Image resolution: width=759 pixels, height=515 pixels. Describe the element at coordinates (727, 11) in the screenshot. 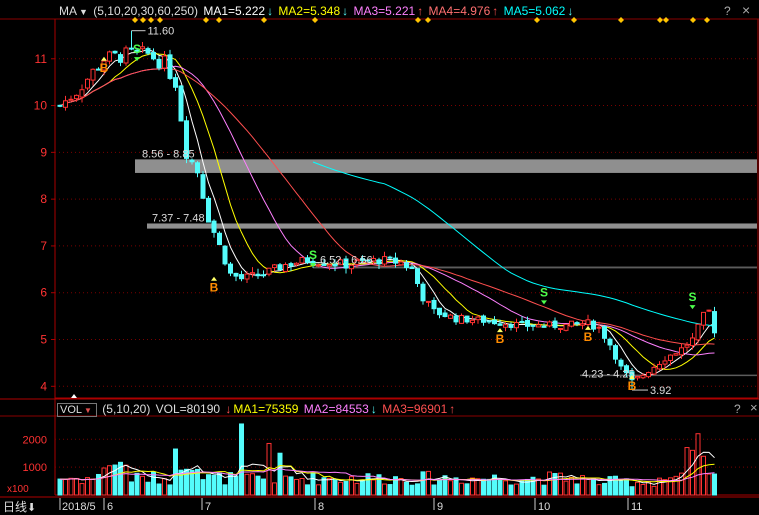

I see `help-icon: ?` at that location.